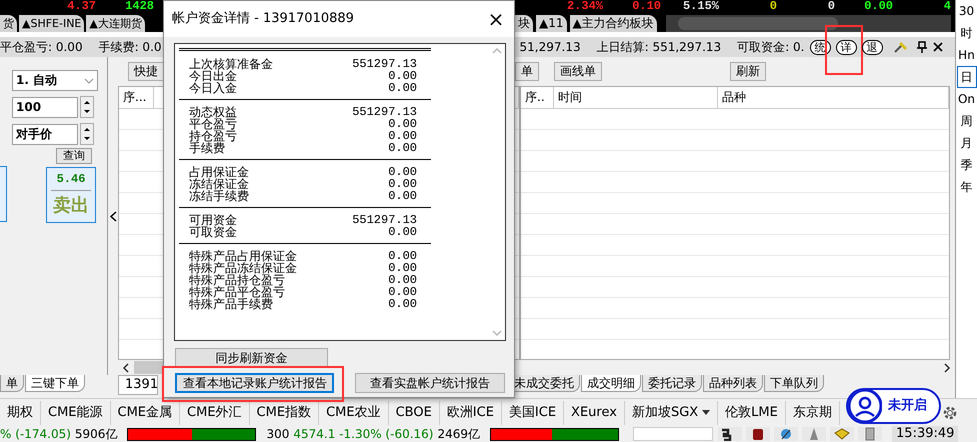 The image size is (977, 442). What do you see at coordinates (846, 47) in the screenshot?
I see `bar-button: 详` at bounding box center [846, 47].